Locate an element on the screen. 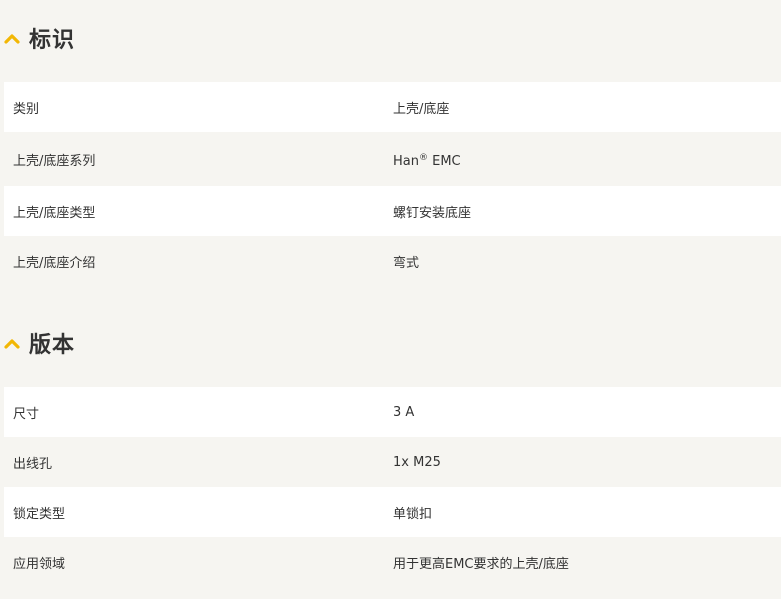 The width and height of the screenshot is (781, 599). section-title: 版本 is located at coordinates (52, 345).